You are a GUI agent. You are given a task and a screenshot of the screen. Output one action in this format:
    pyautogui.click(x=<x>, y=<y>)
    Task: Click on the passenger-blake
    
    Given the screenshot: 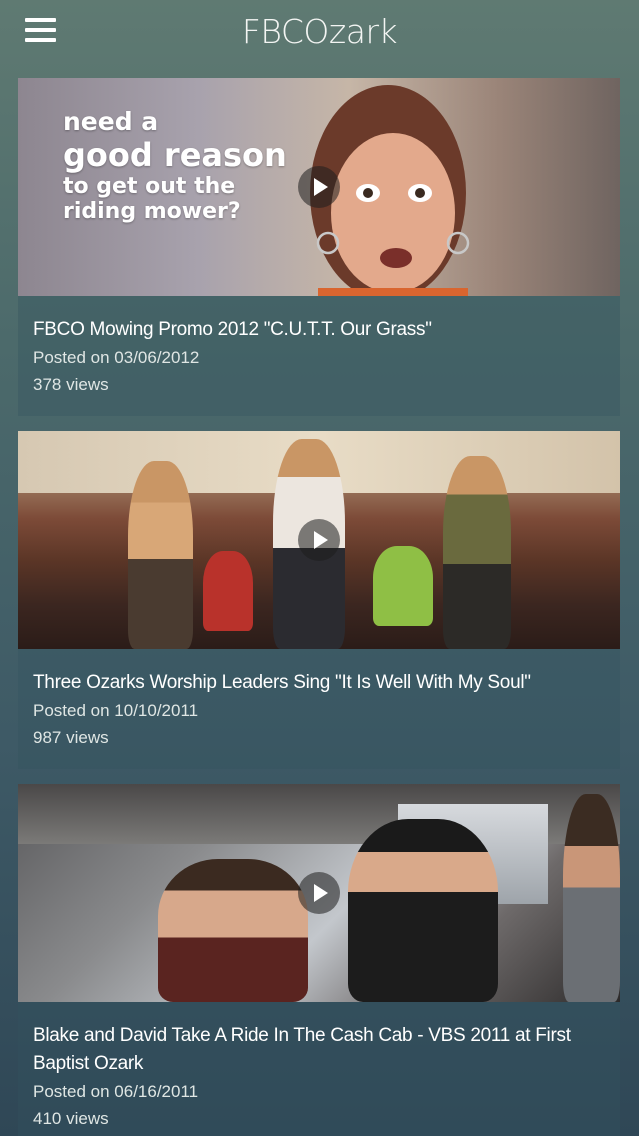 What is the action you would take?
    pyautogui.click(x=233, y=930)
    